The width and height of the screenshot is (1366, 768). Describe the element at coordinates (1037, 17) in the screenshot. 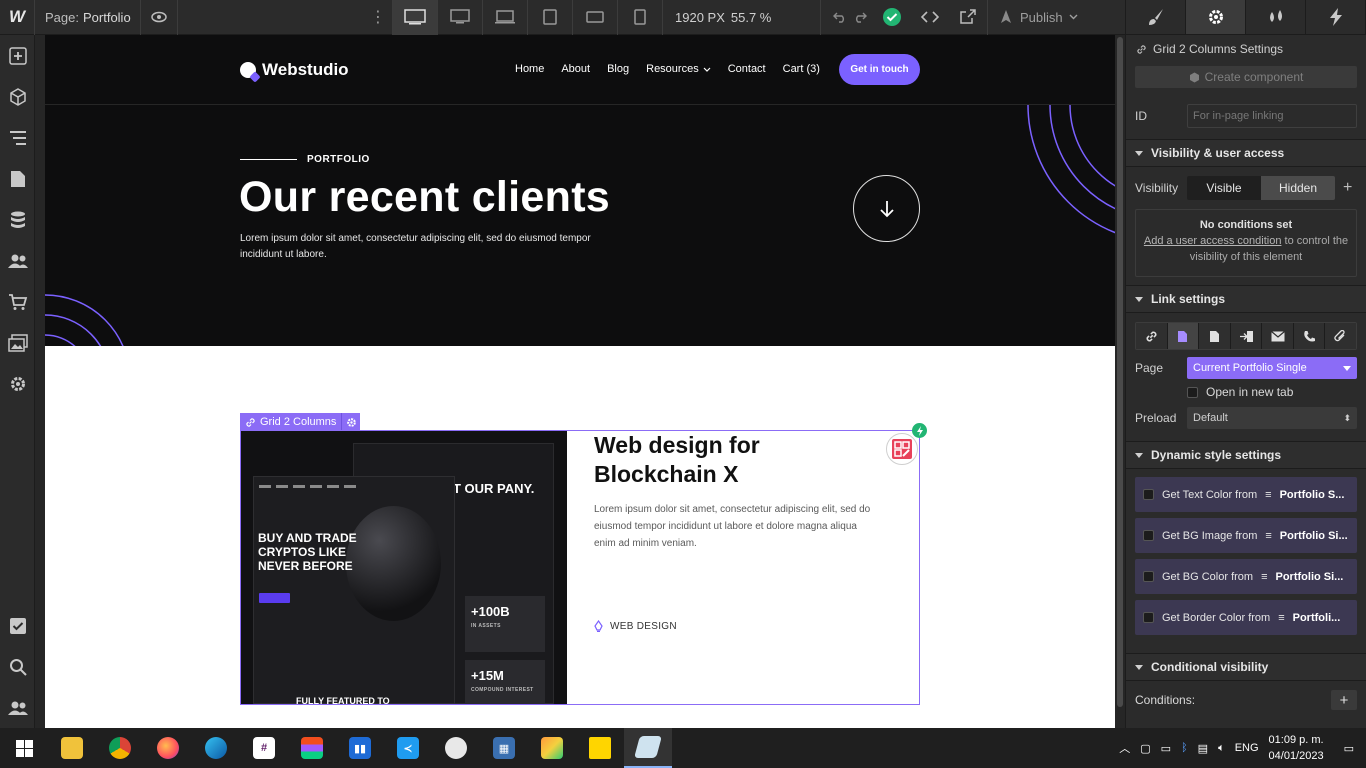

I see `publish-button: Publish` at that location.